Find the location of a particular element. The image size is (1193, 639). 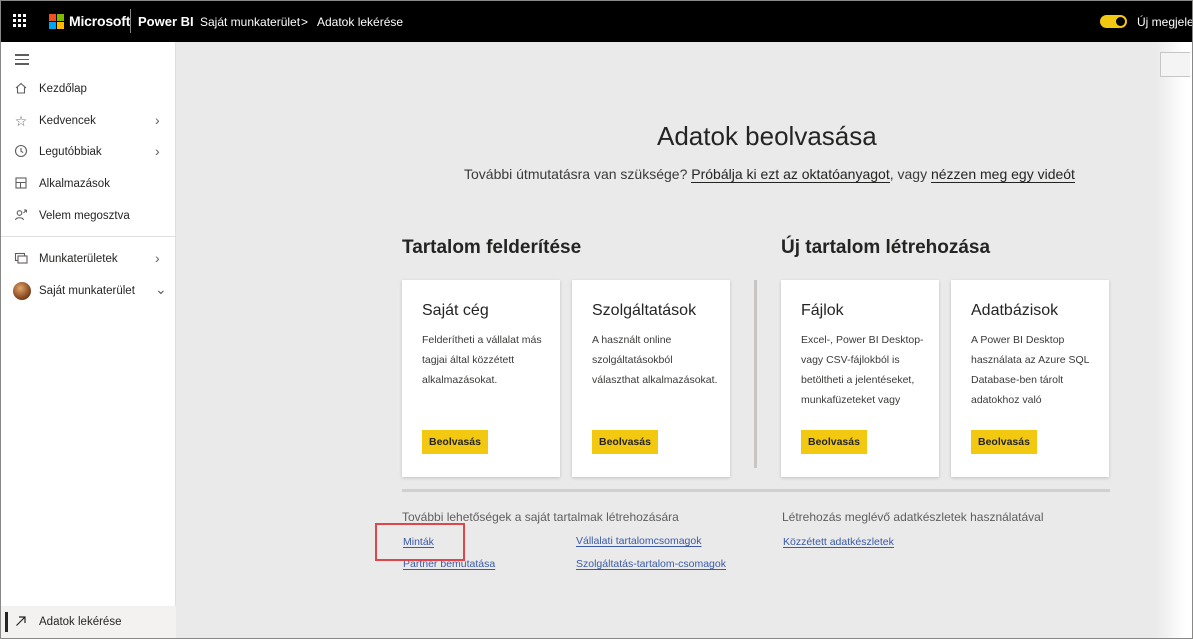

apps-icon is located at coordinates (21, 184).